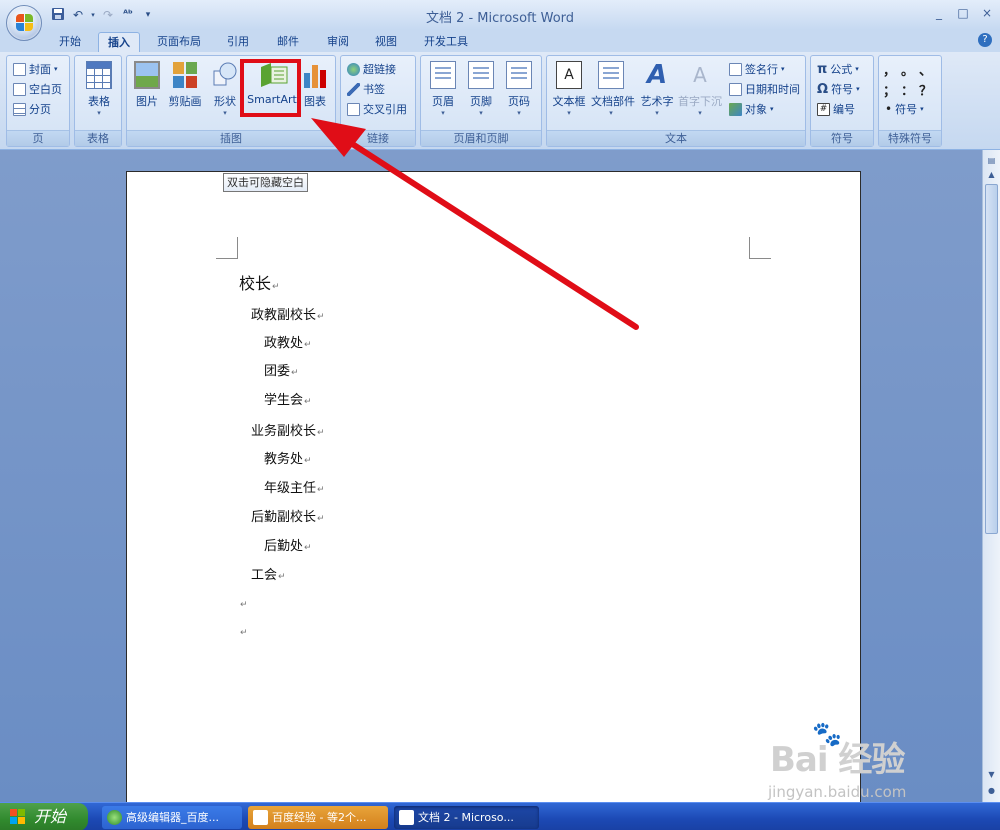 The width and height of the screenshot is (1000, 830). I want to click on bookmark-icon, so click(353, 89).